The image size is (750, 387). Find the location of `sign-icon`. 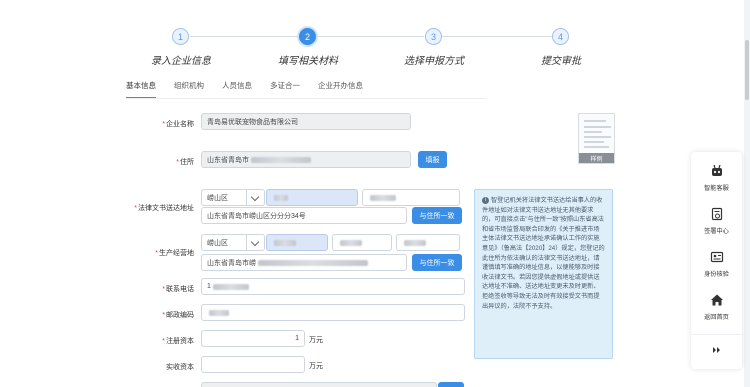

sign-icon is located at coordinates (716, 214).